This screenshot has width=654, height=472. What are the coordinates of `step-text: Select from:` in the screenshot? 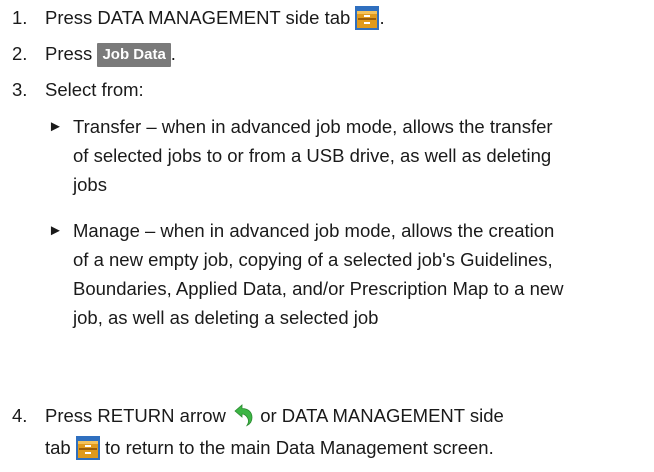 It's located at (94, 89).